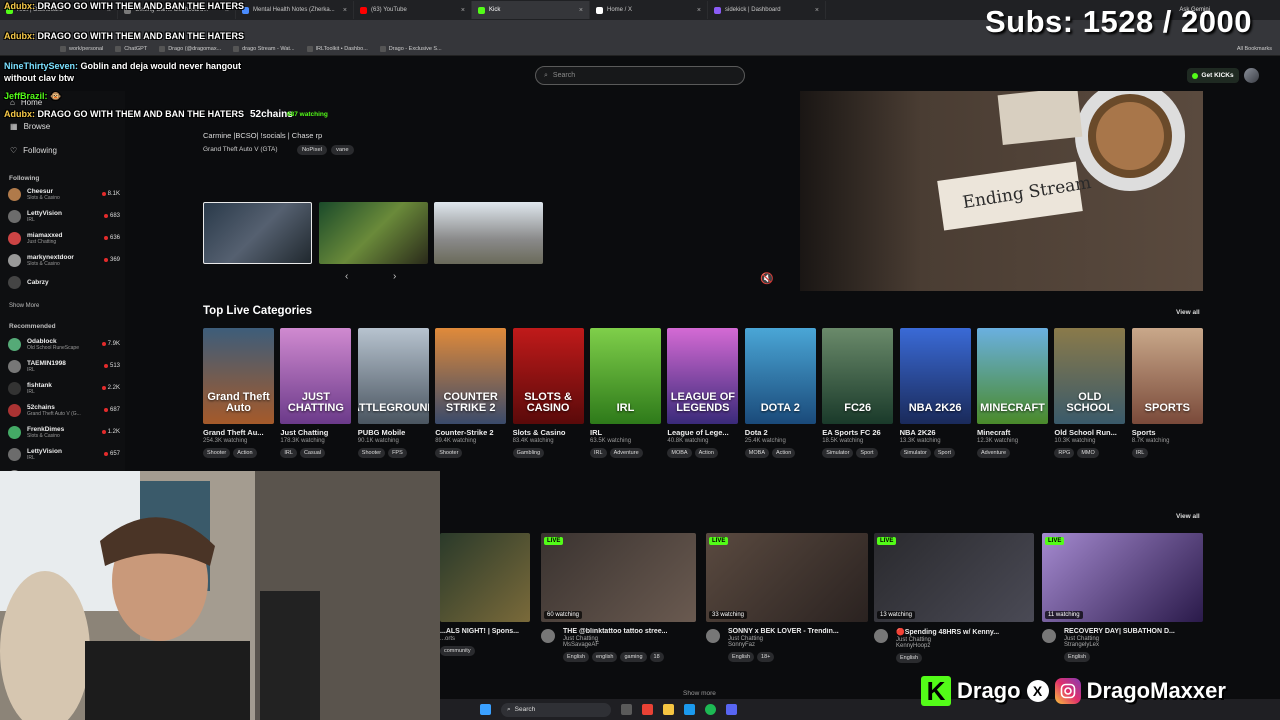 This screenshot has width=1280, height=720. I want to click on category-card: IRL IRL 63.5K watching IRL Adventure, so click(625, 393).